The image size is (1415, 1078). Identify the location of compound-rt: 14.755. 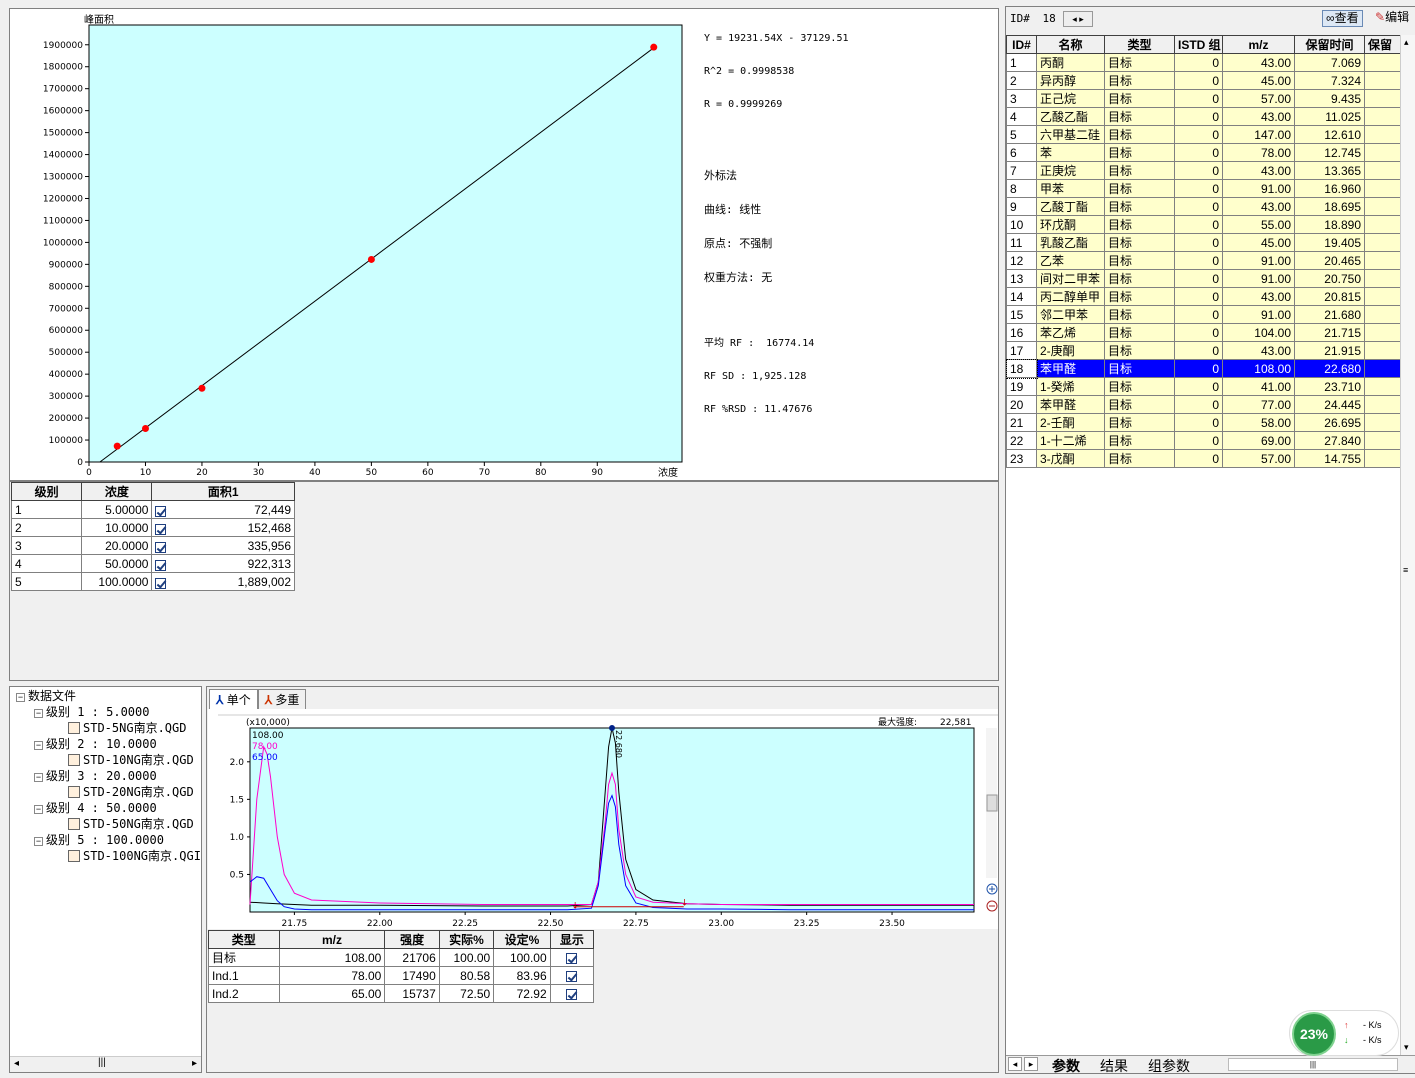
(1329, 458).